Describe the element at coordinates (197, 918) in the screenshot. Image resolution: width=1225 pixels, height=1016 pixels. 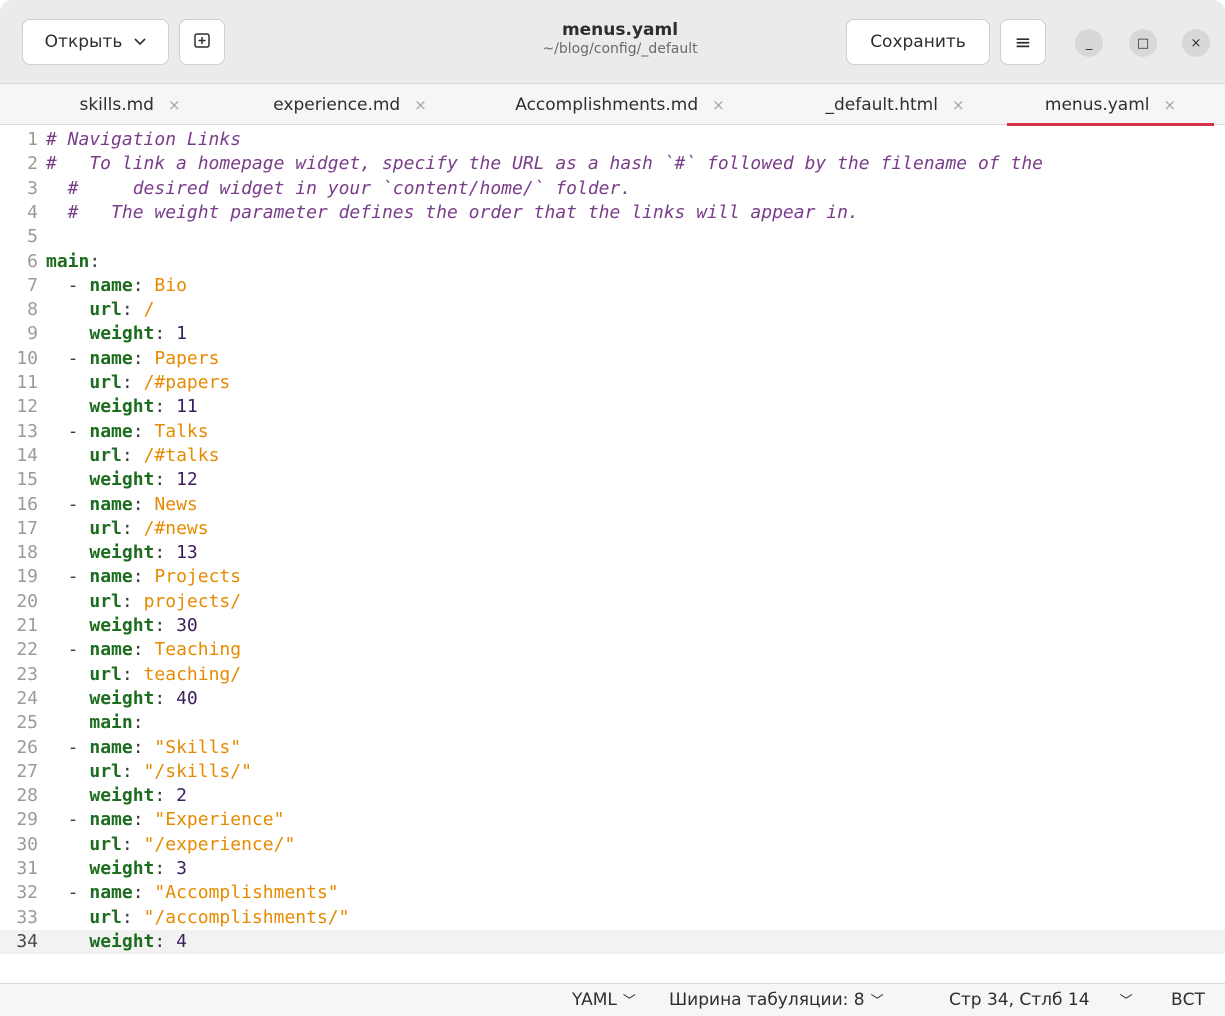
I see `line-text: url: "/accomplishments/"` at that location.